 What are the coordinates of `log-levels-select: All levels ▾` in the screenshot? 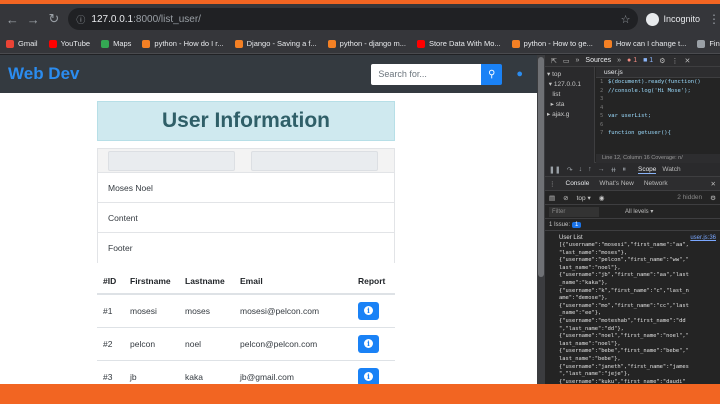 It's located at (639, 211).